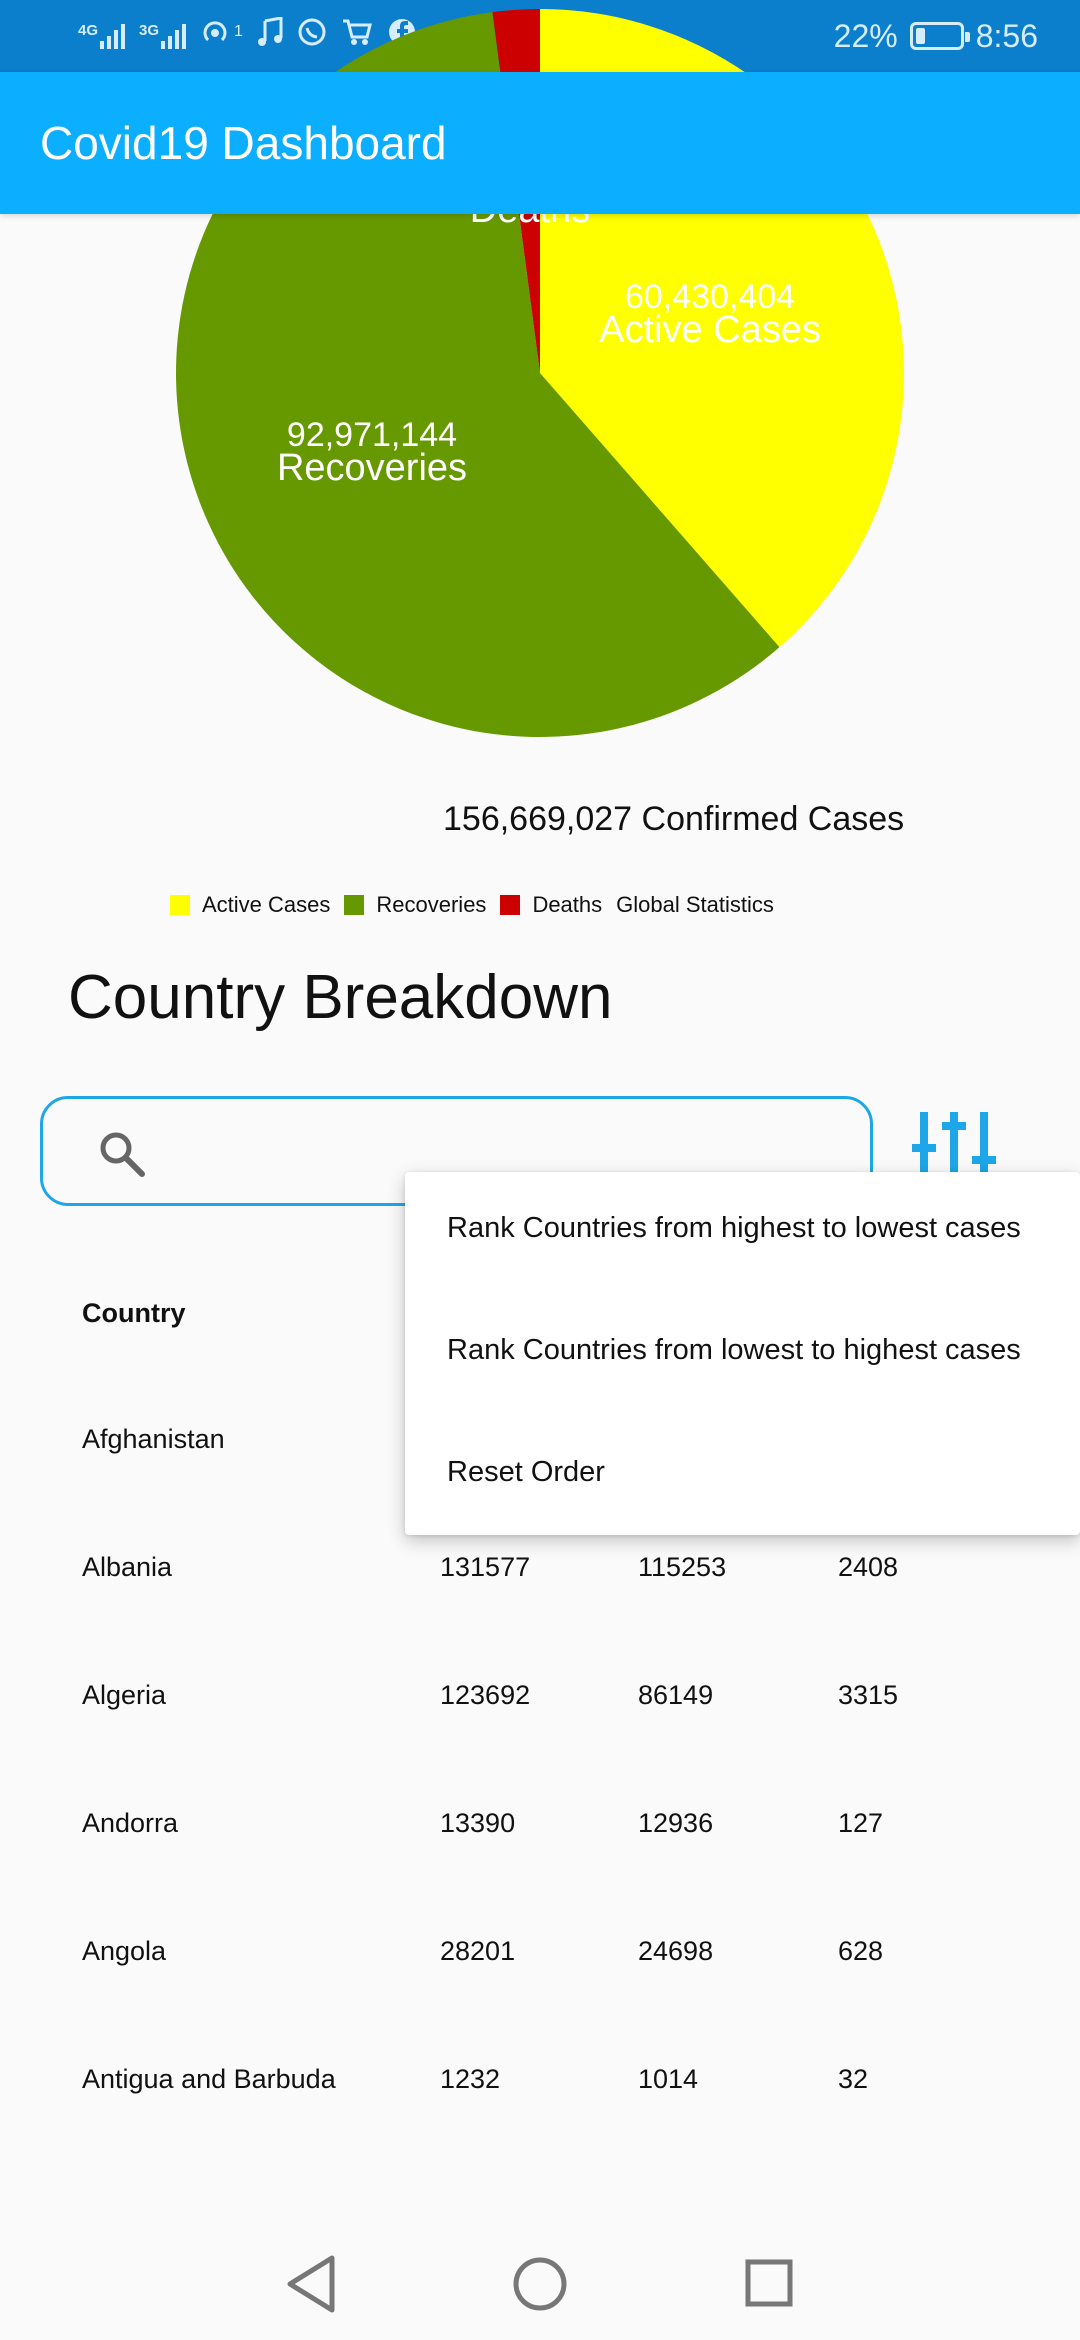 Image resolution: width=1080 pixels, height=2340 pixels. I want to click on cell-country: Afghanistan, so click(153, 1439).